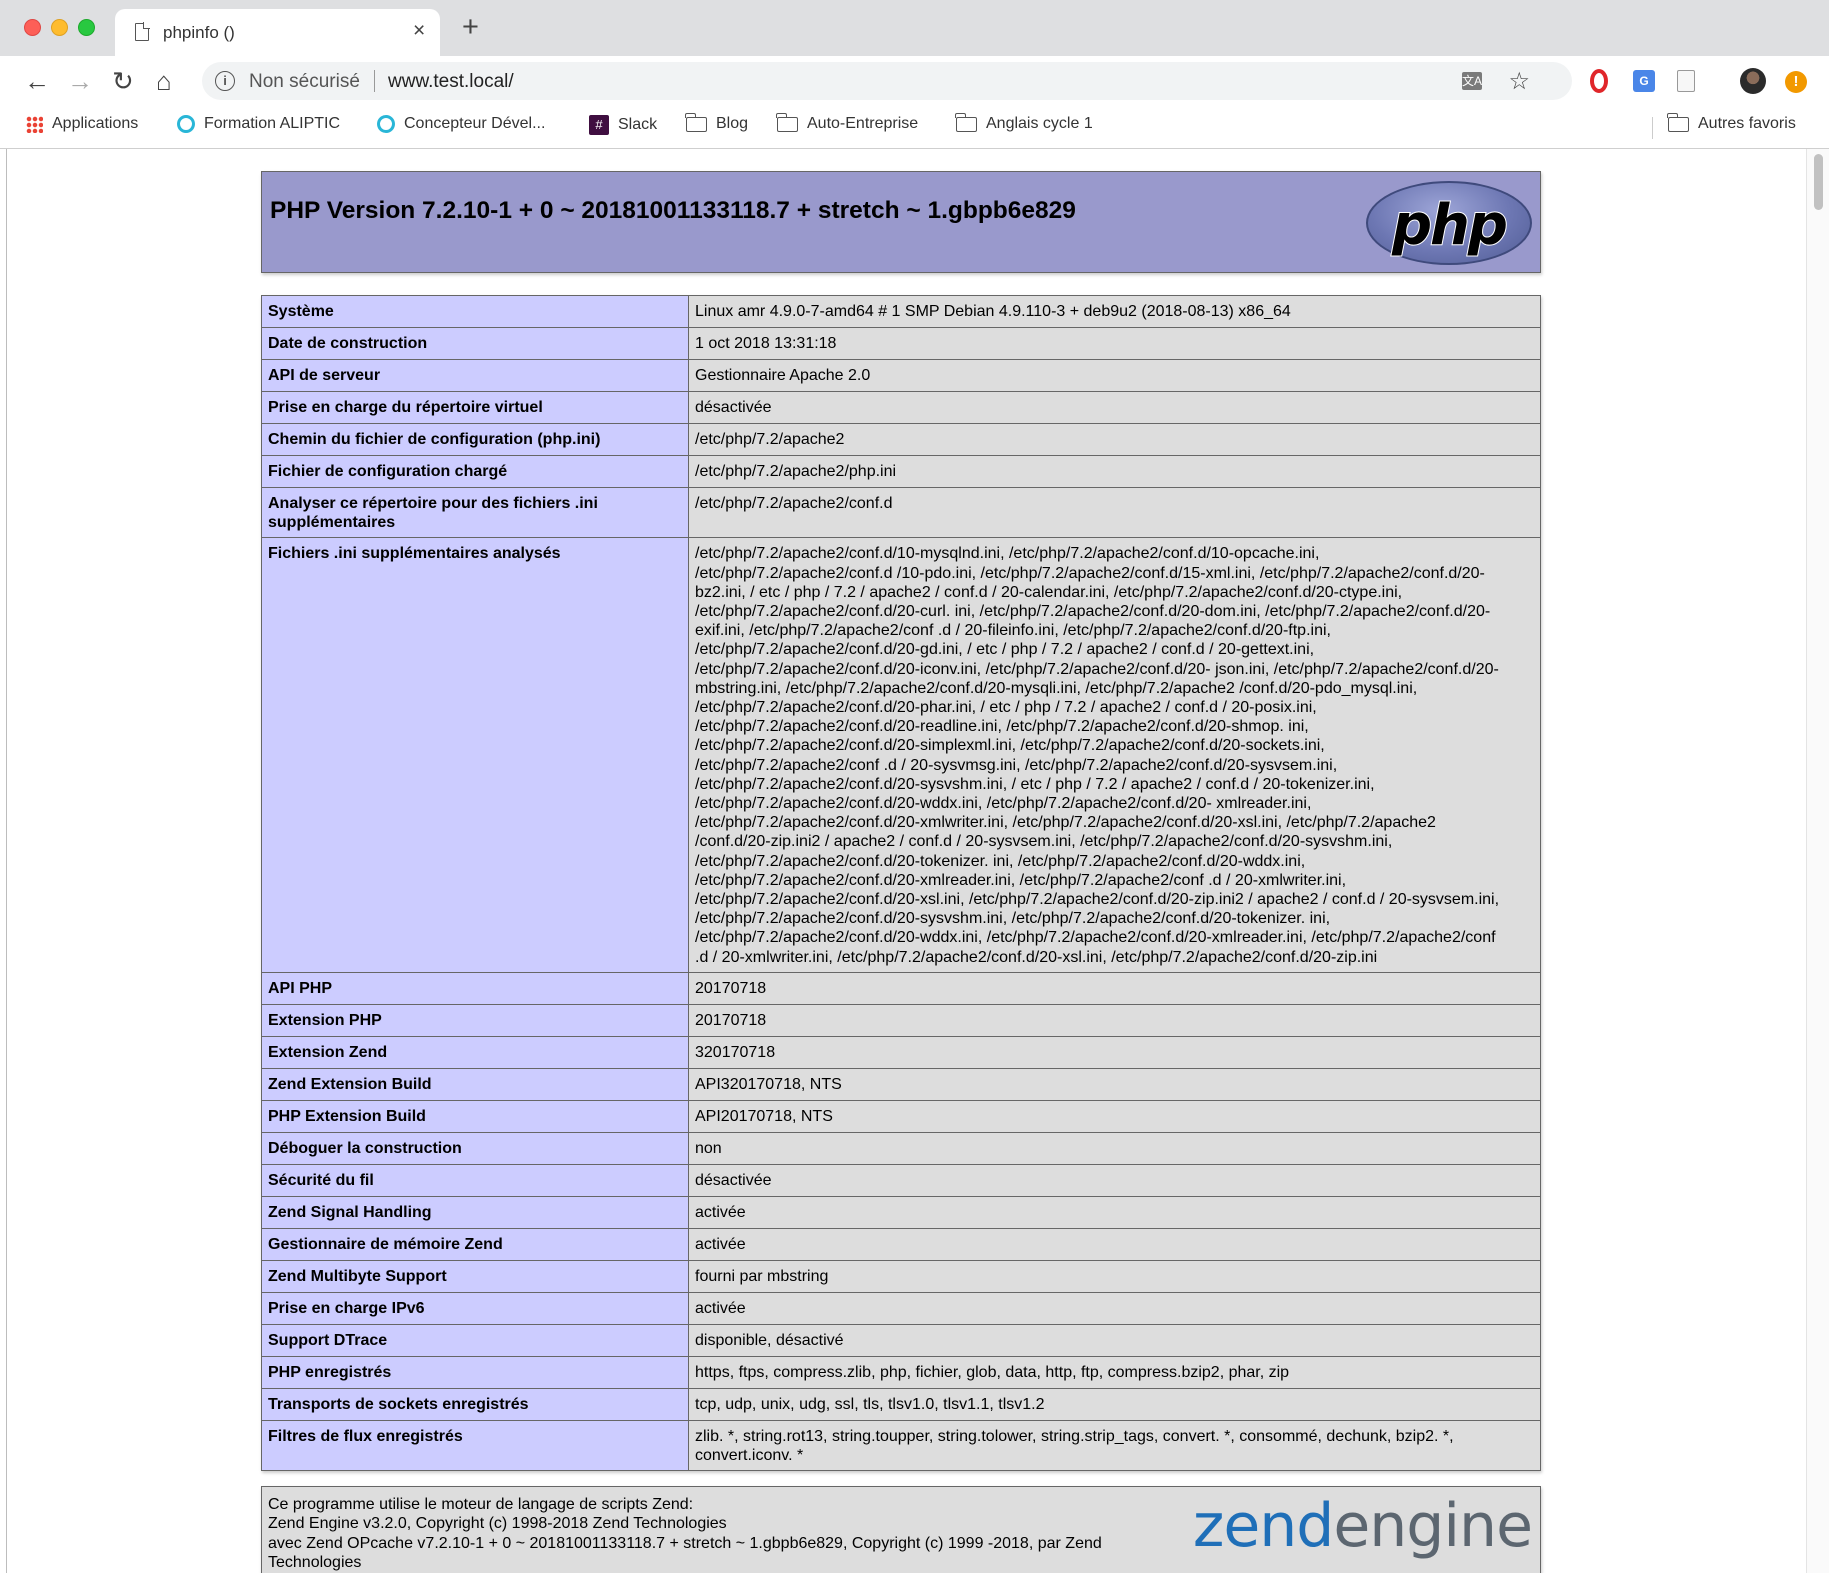 This screenshot has width=1829, height=1573. Describe the element at coordinates (419, 31) in the screenshot. I see `tab-close-icon: ×` at that location.